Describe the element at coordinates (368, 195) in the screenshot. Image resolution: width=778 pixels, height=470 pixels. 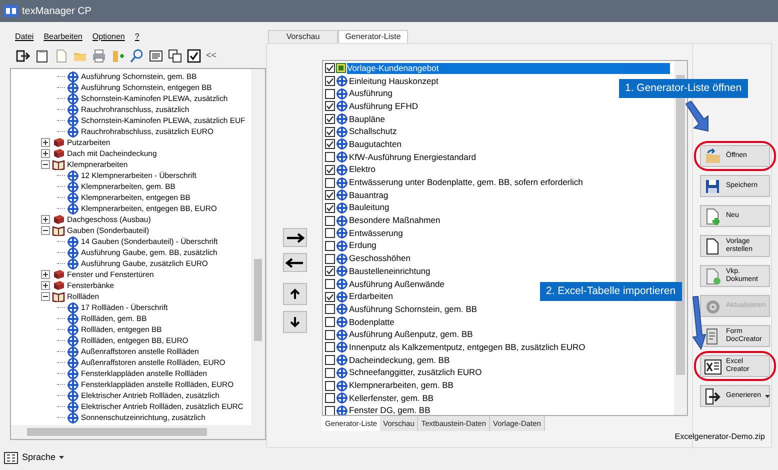
I see `list-item: Bauantrag` at that location.